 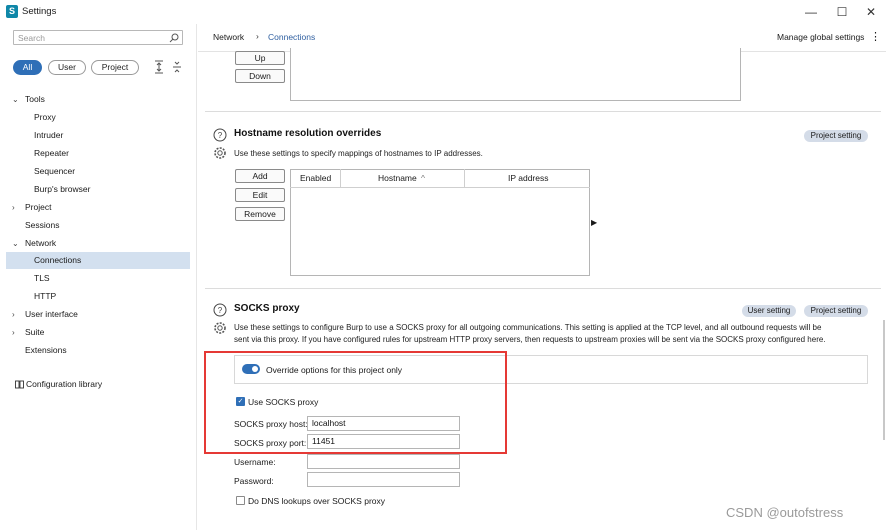 I want to click on sidebar-item-label: Suite, so click(x=35, y=332).